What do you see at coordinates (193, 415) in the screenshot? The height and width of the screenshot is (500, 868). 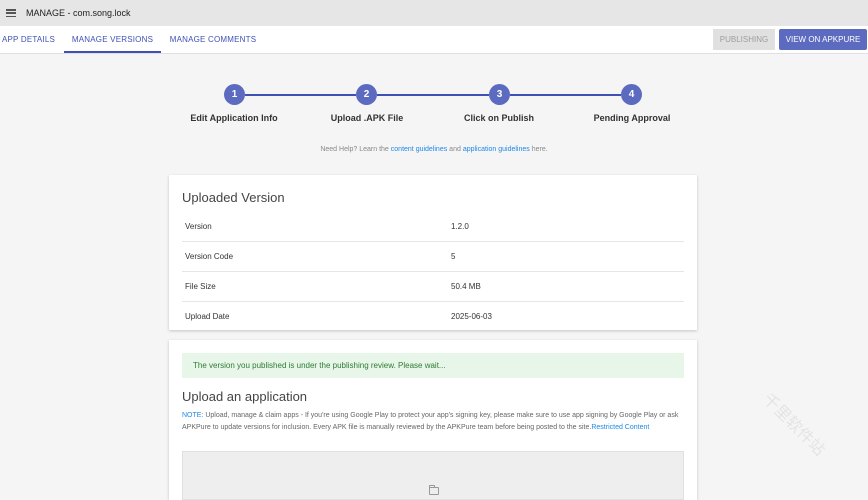 I see `note-label: NOTE:` at bounding box center [193, 415].